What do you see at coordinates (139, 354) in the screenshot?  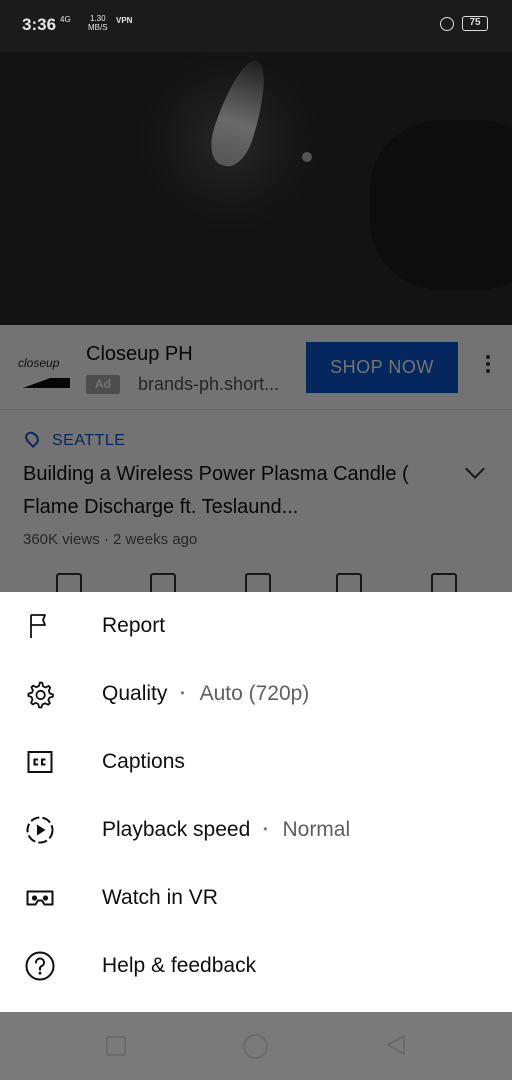 I see `ad-title: Closeup PH` at bounding box center [139, 354].